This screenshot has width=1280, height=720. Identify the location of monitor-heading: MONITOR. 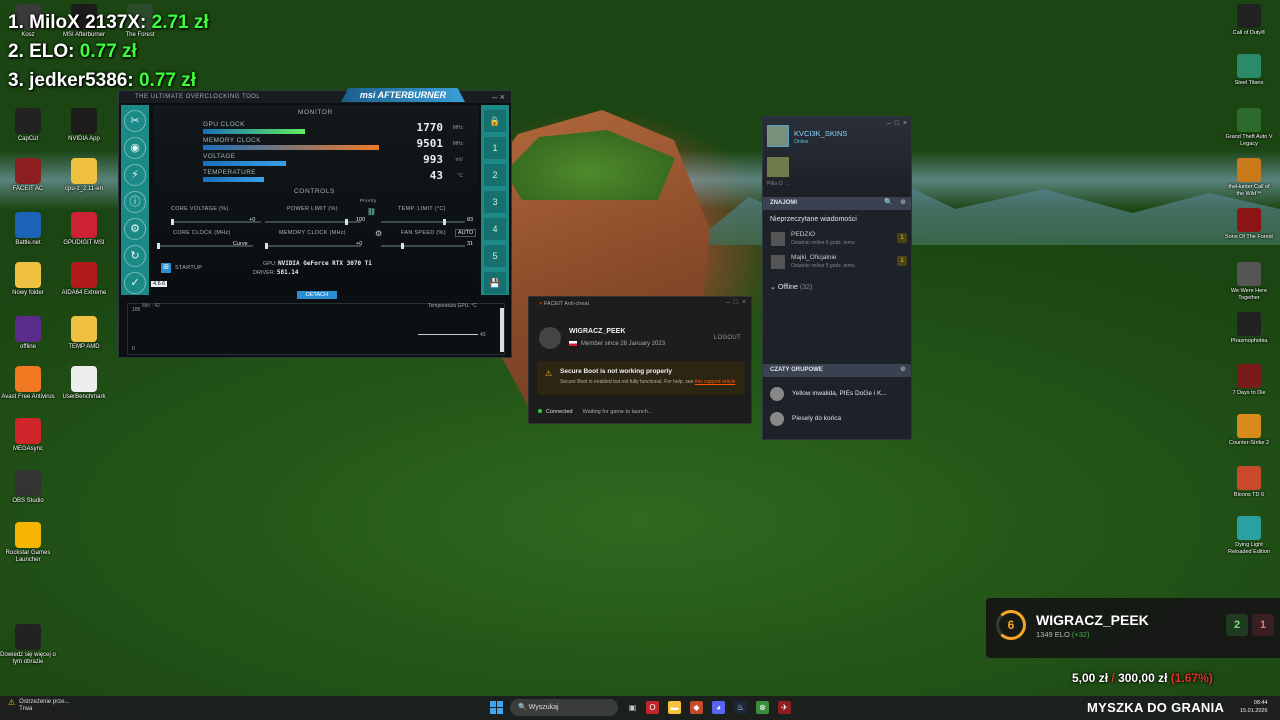
(315, 112).